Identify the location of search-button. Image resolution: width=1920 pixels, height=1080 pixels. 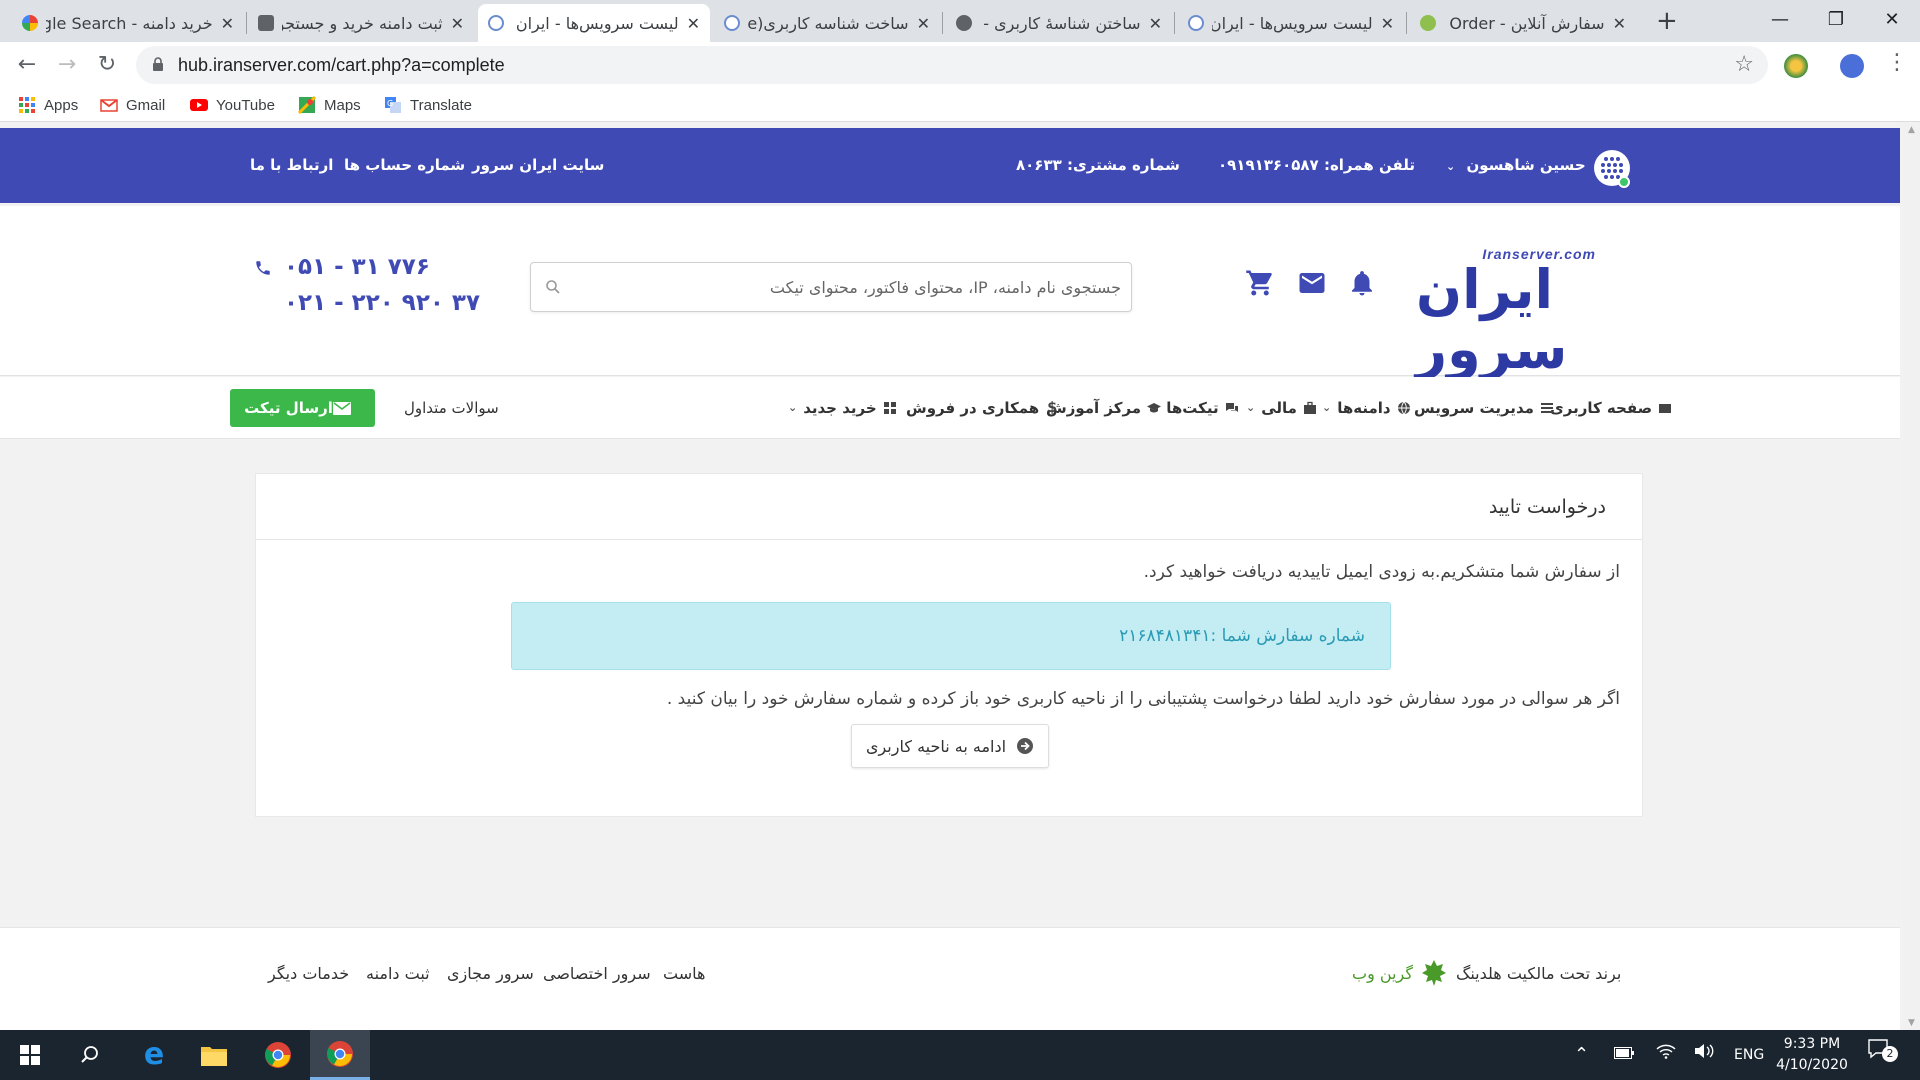
(90, 1055).